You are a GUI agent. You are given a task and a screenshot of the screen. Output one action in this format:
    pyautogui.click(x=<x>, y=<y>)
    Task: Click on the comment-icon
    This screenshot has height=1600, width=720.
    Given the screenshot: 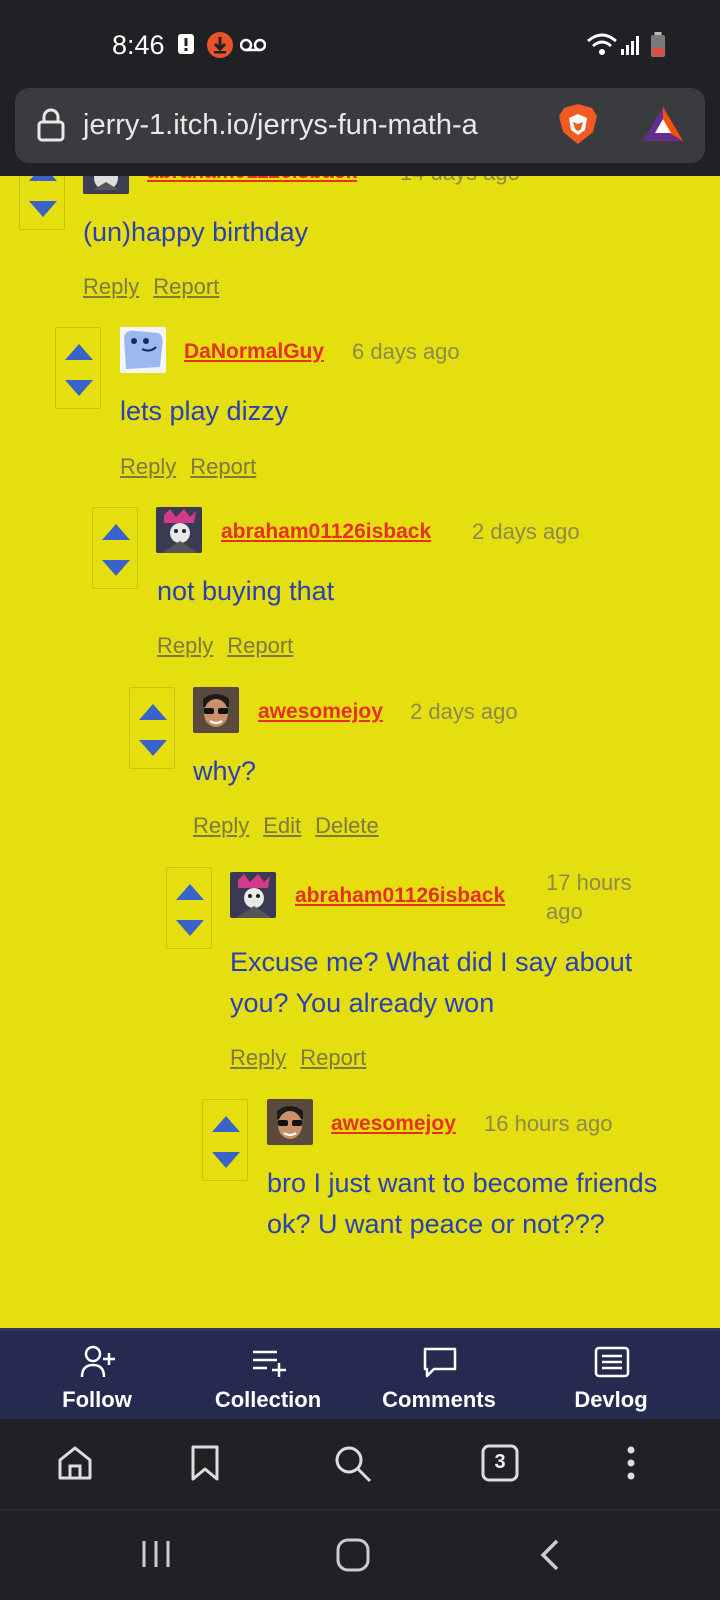 What is the action you would take?
    pyautogui.click(x=440, y=1362)
    